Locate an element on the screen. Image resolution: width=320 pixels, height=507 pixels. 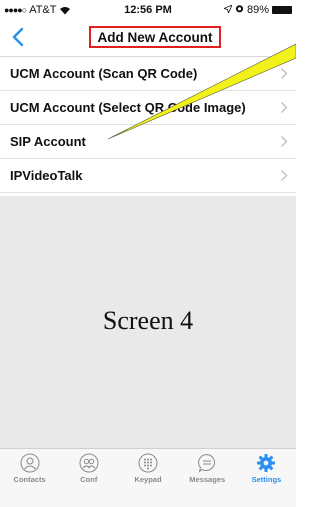
tab-settings: Settings is located at coordinates (266, 478).